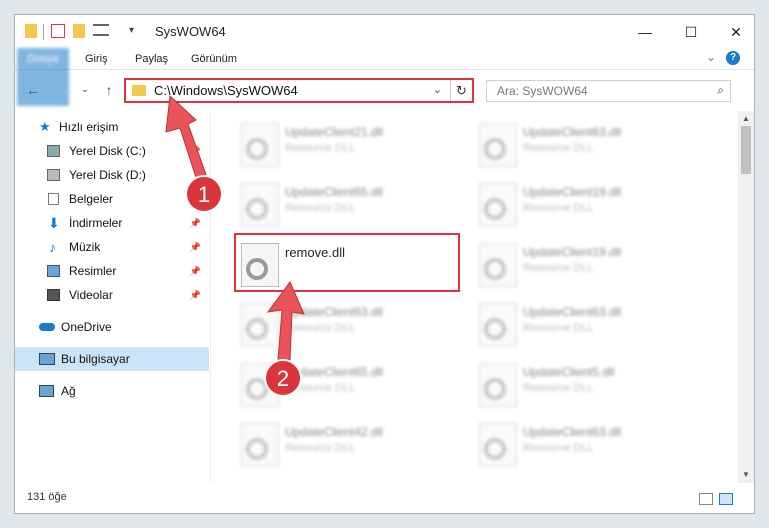 The image size is (769, 528). What do you see at coordinates (89, 127) in the screenshot?
I see `sidebar-item-label: Hızlı erişim` at bounding box center [89, 127].